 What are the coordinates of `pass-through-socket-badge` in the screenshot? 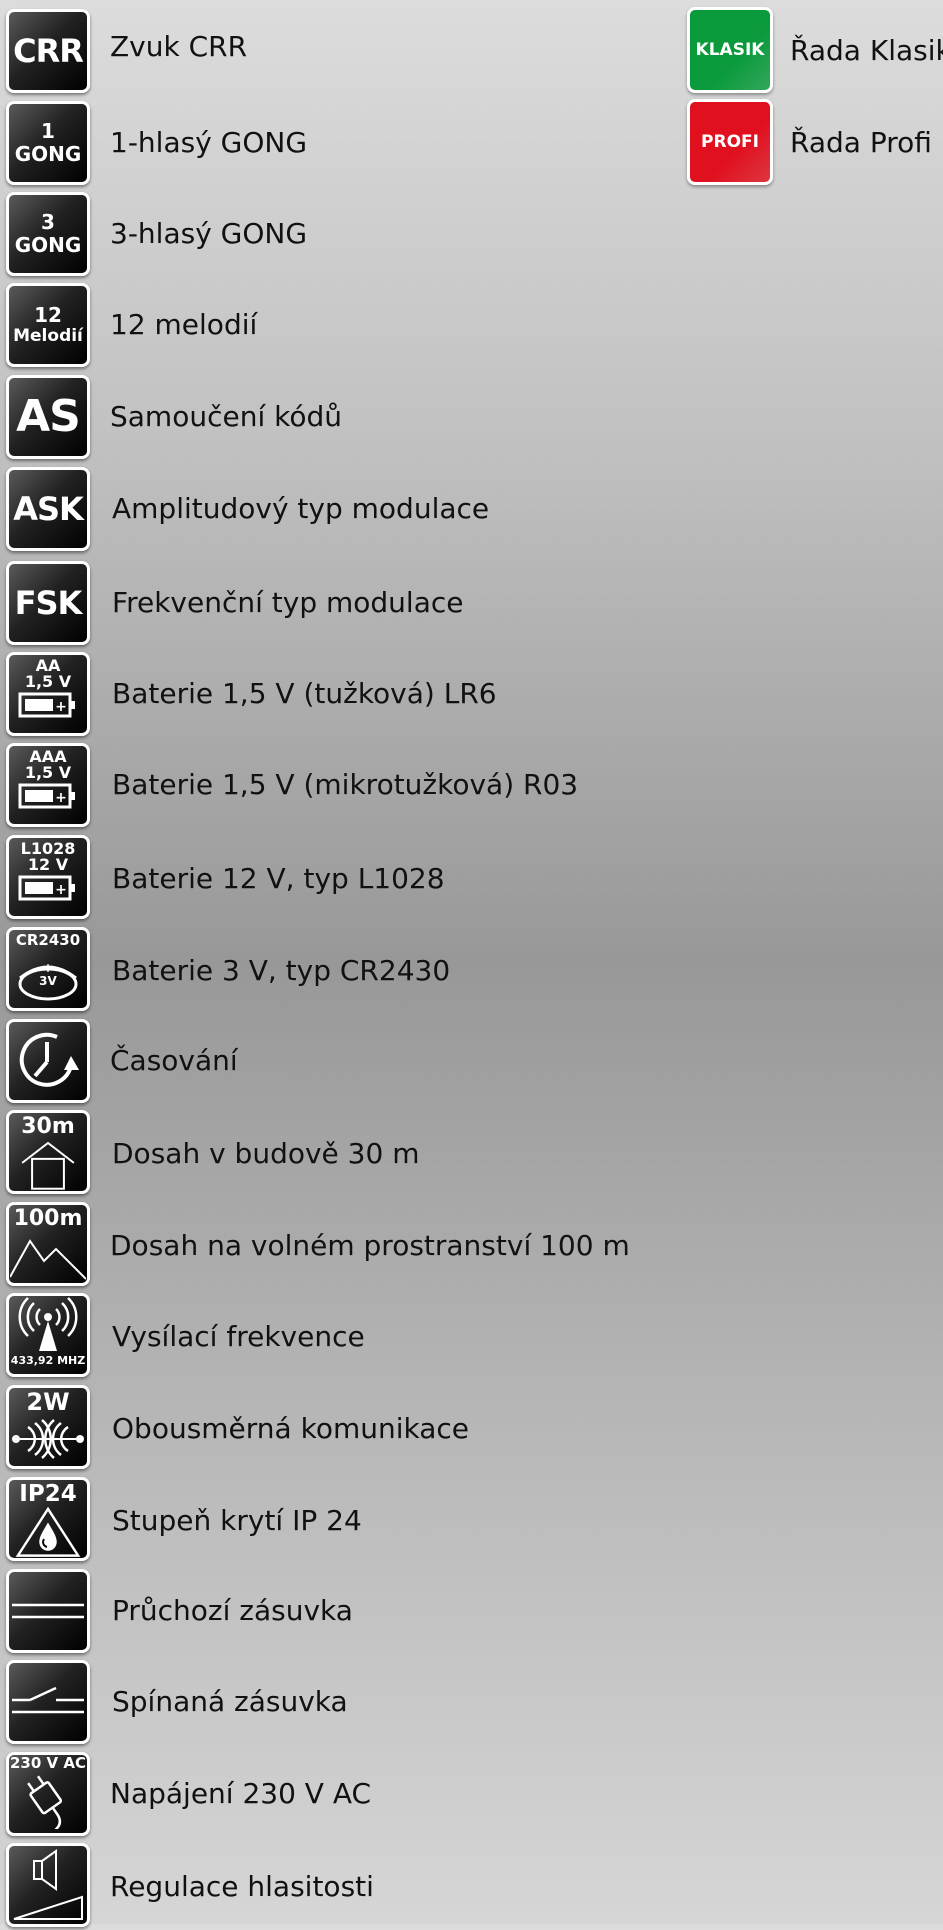 It's located at (48, 1611).